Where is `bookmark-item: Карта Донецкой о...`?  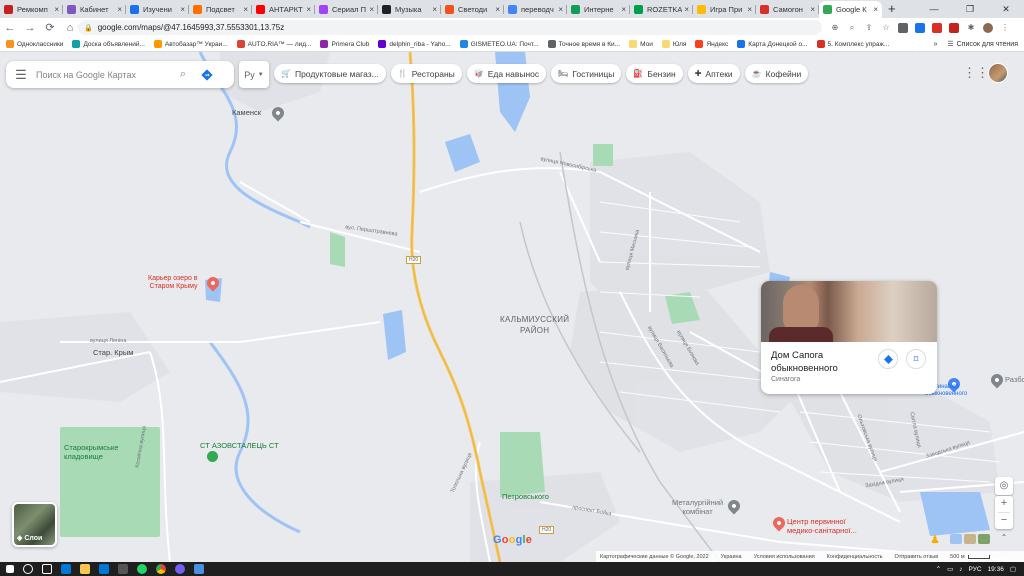 bookmark-item: Карта Донецкой о... is located at coordinates (772, 44).